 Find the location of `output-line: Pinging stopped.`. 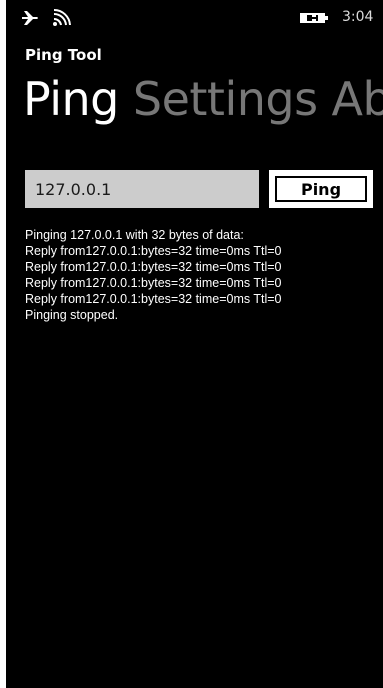

output-line: Pinging stopped. is located at coordinates (72, 315).